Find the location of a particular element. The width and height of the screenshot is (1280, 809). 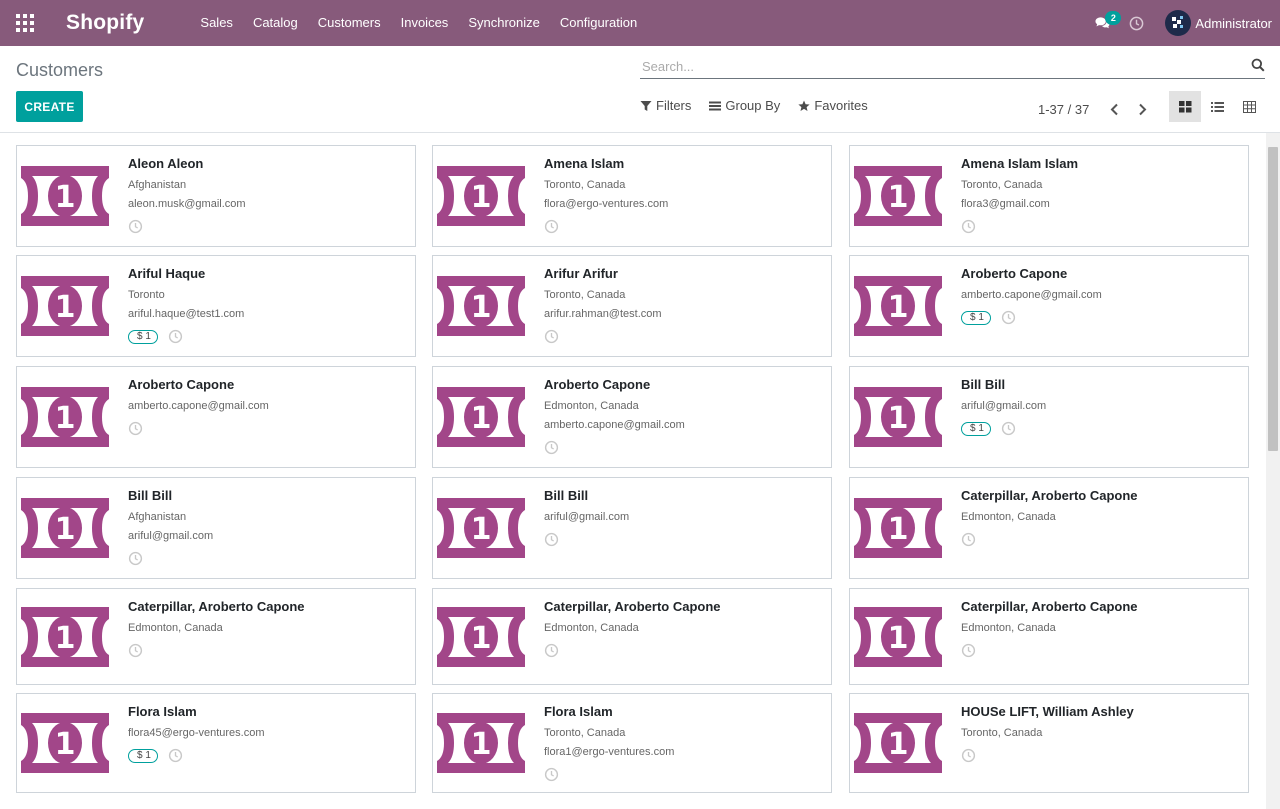

pager-previous-button is located at coordinates (1114, 109).